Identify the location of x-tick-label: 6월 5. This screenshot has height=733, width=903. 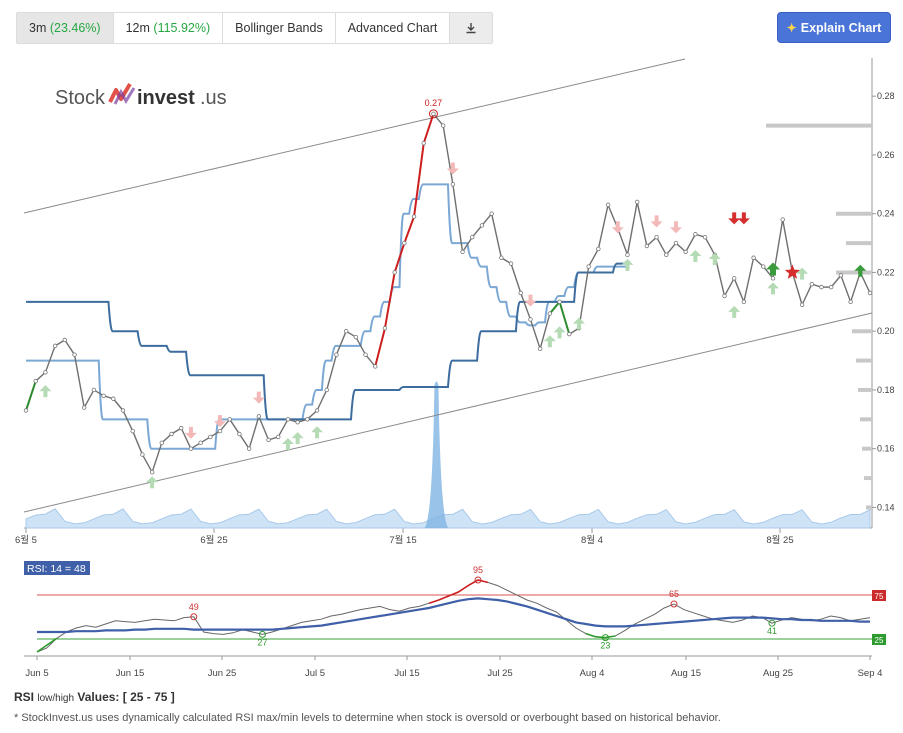
(26, 540).